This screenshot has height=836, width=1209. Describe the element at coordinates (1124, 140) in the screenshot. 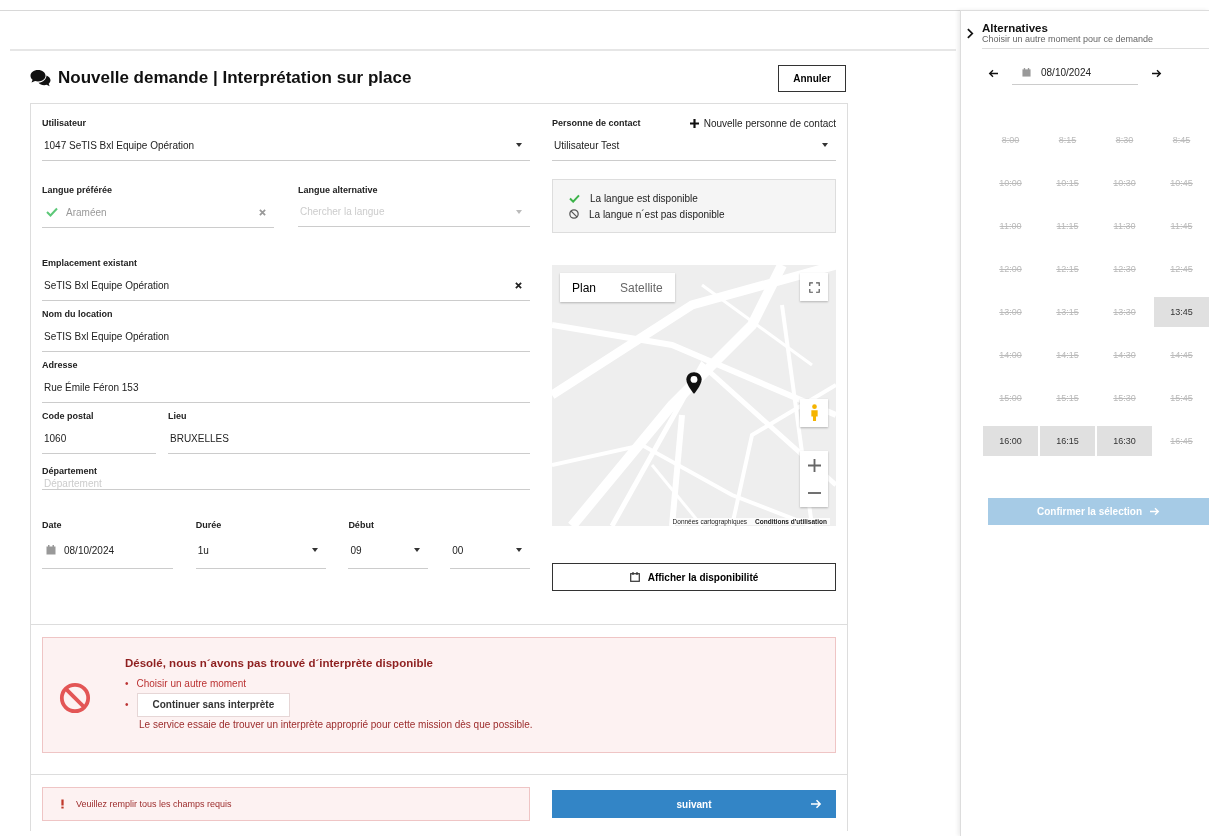

I see `time-slot: 8:30` at that location.